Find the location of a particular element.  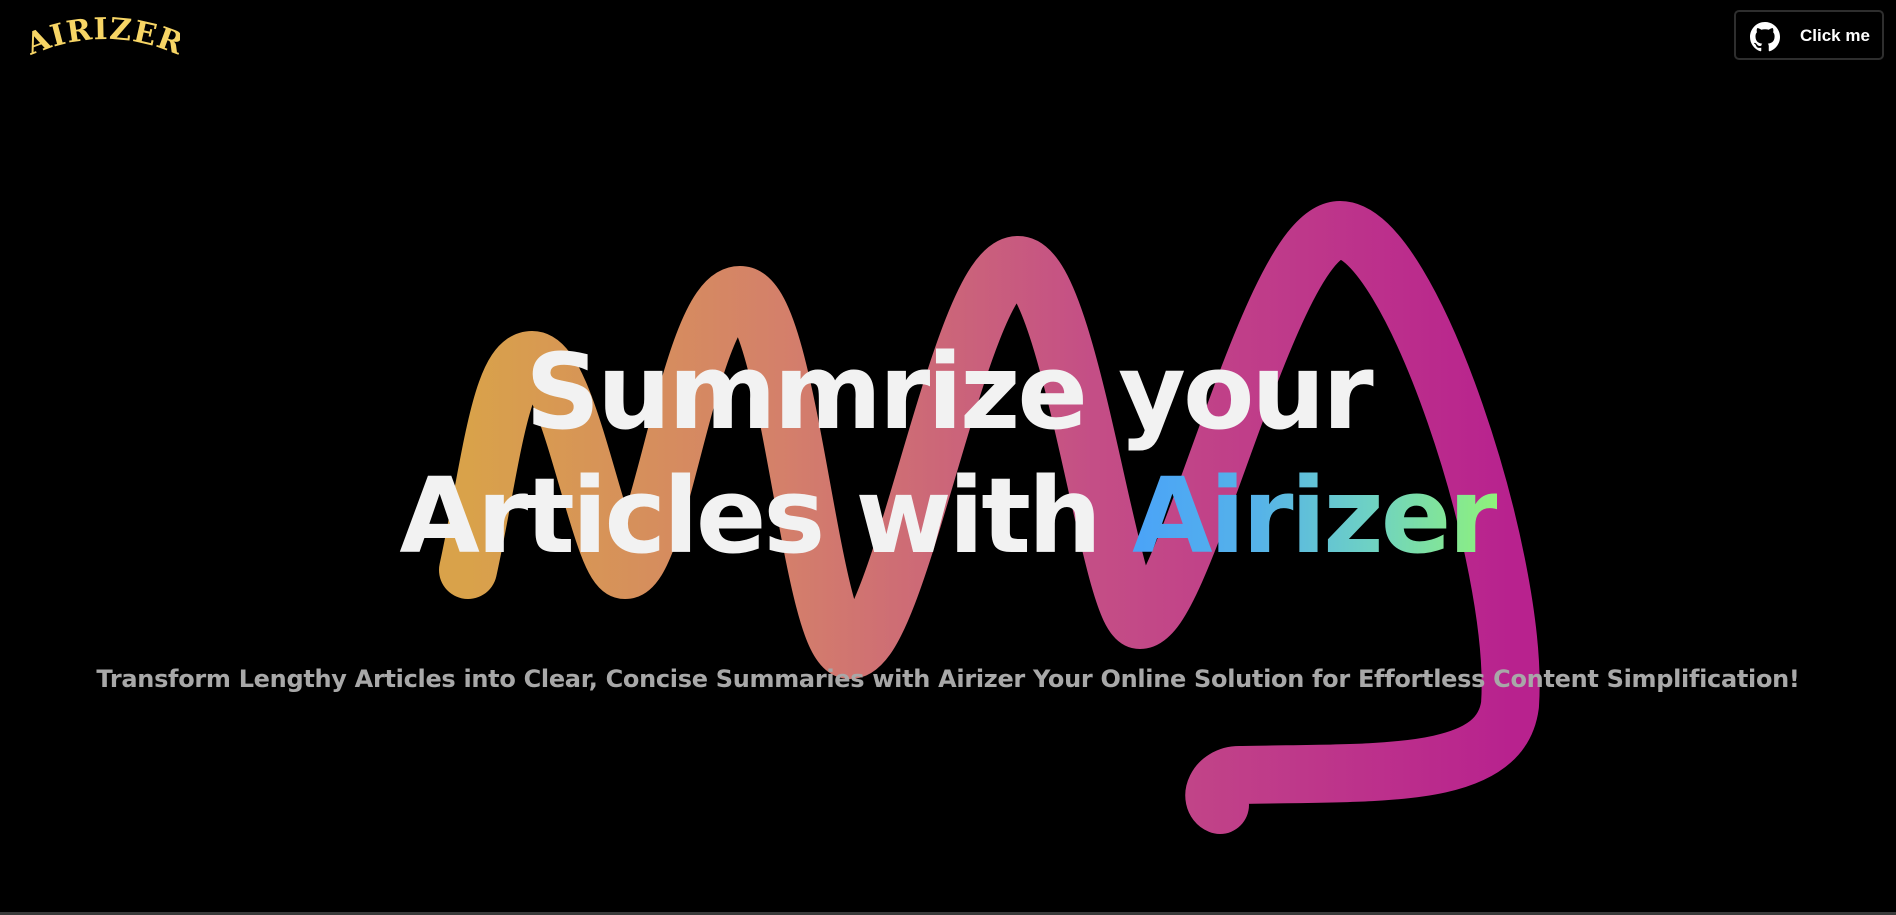

hero-title-prefix: Articles with is located at coordinates (750, 516).